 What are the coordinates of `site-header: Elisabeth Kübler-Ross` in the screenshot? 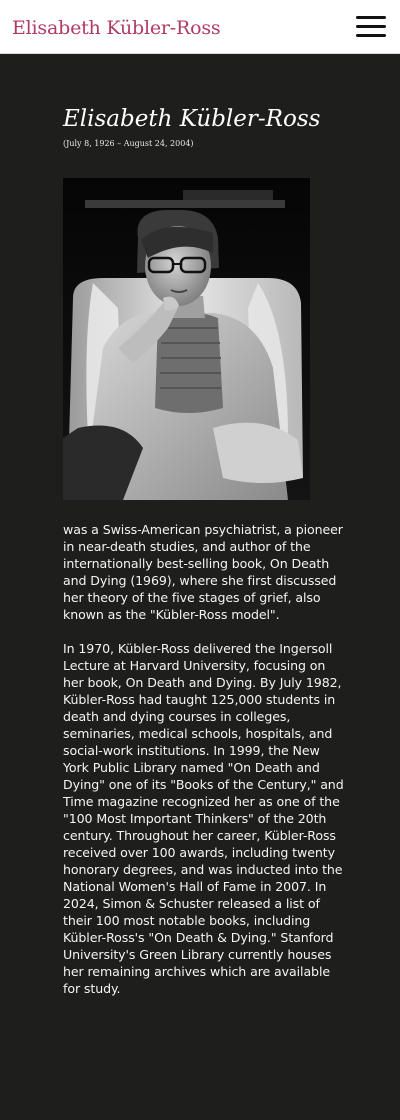 It's located at (200, 27).